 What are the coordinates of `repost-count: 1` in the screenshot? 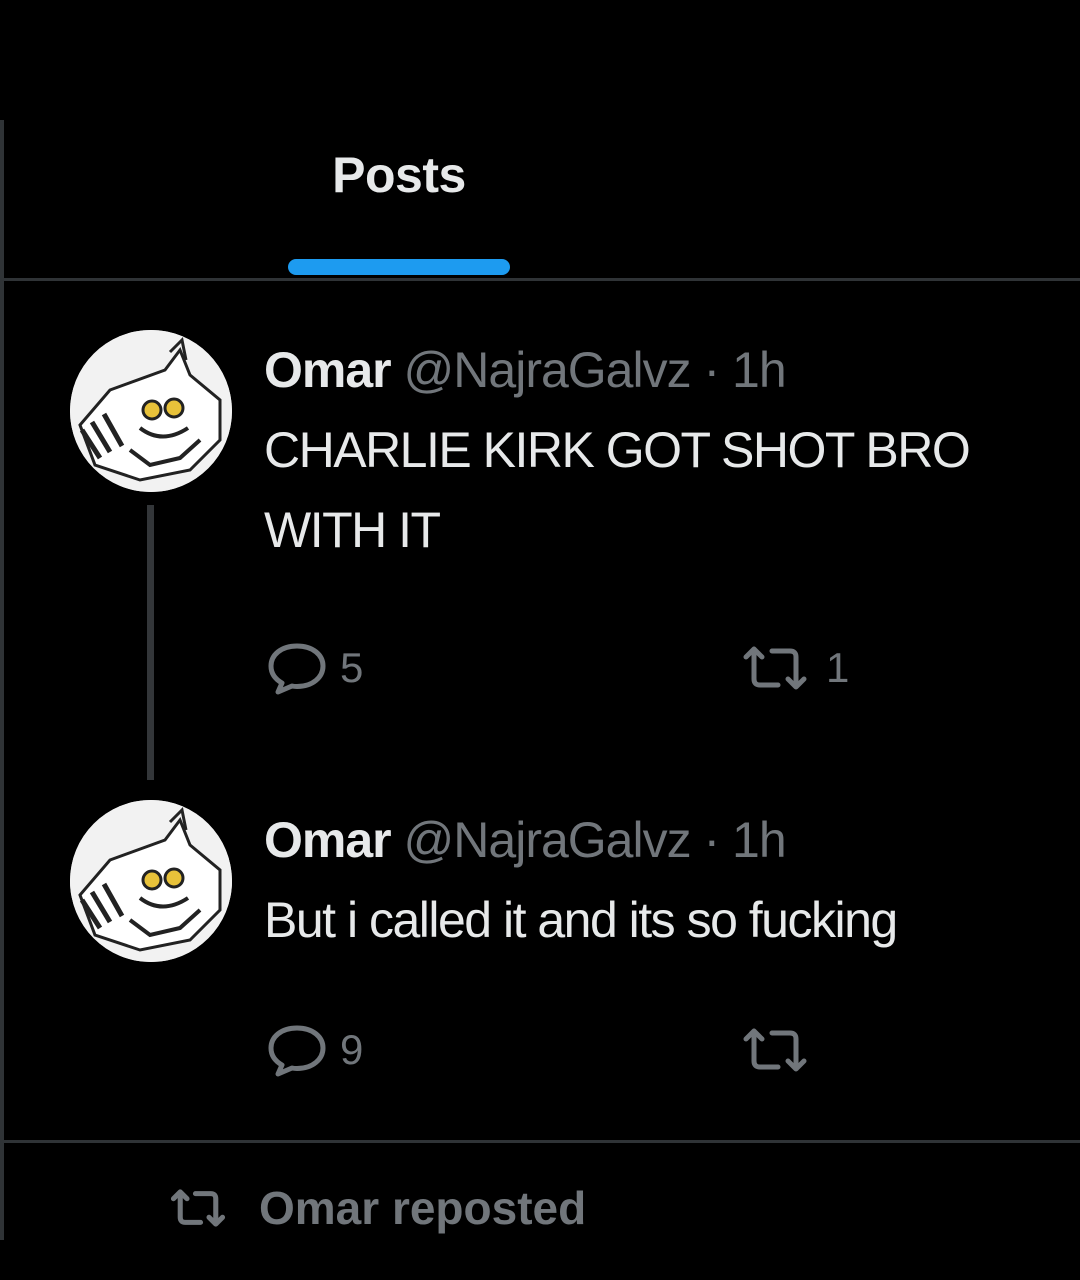 It's located at (838, 667).